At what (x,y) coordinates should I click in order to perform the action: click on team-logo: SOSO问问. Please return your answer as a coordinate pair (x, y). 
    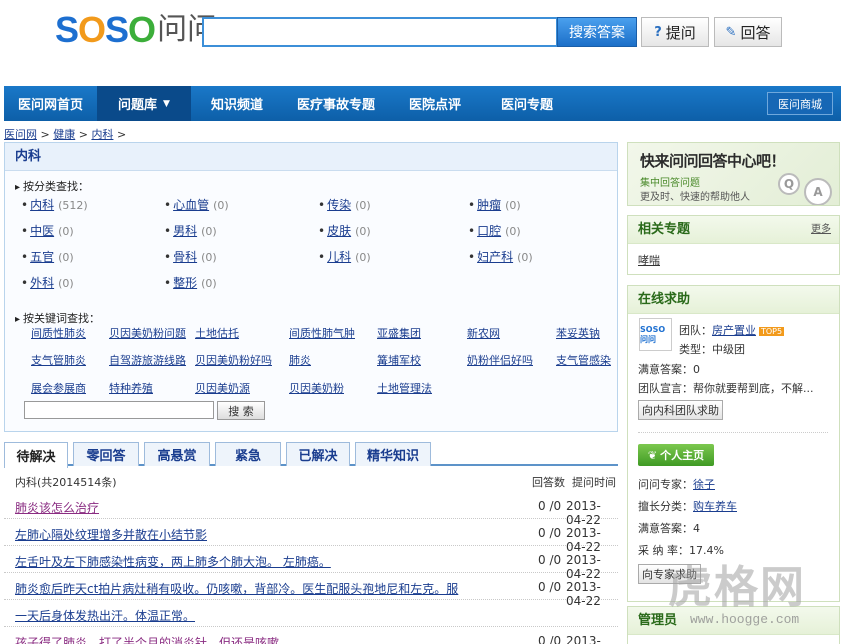
    Looking at the image, I should click on (655, 334).